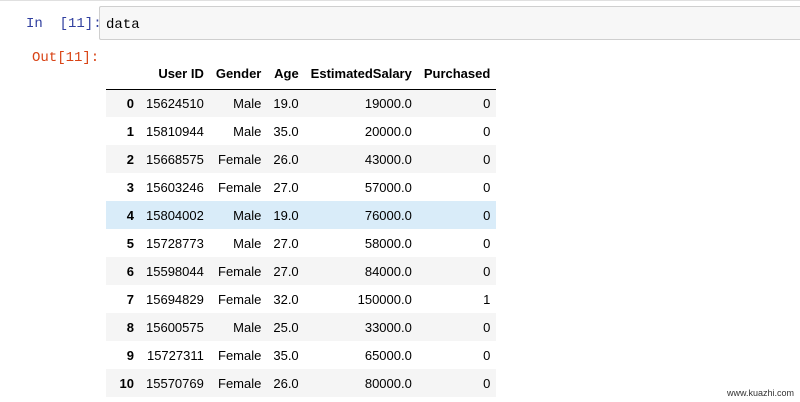 This screenshot has height=402, width=800. What do you see at coordinates (130, 187) in the screenshot?
I see `row-index: 3` at bounding box center [130, 187].